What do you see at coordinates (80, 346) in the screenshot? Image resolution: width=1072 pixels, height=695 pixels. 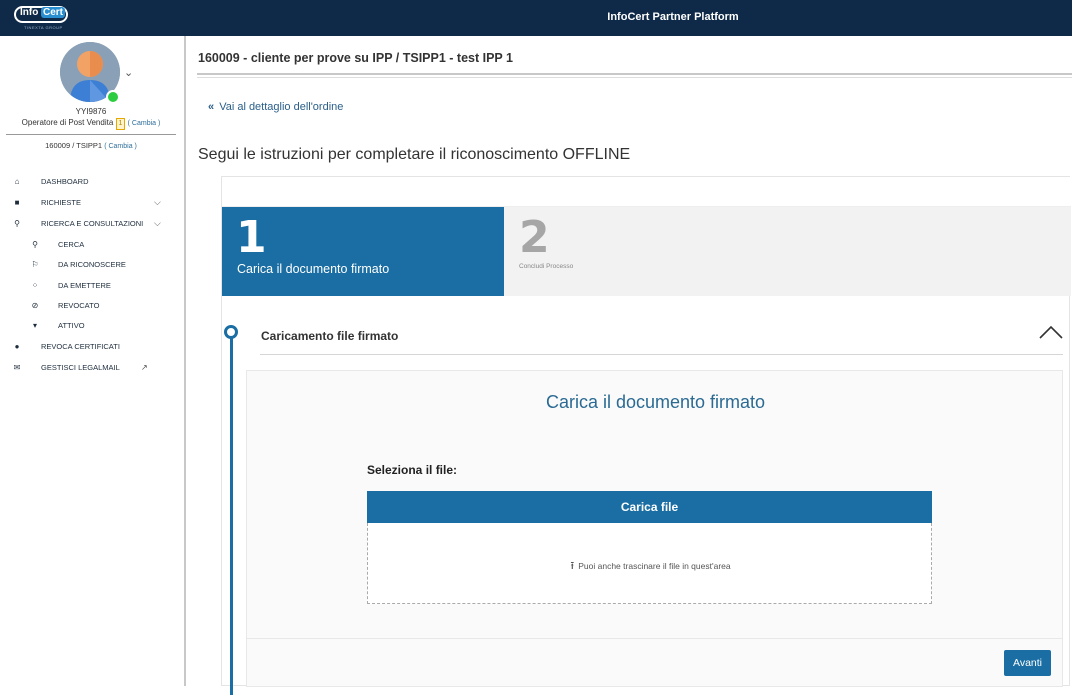 I see `sidebar-item-label: REVOCA CERTIFICATI` at bounding box center [80, 346].